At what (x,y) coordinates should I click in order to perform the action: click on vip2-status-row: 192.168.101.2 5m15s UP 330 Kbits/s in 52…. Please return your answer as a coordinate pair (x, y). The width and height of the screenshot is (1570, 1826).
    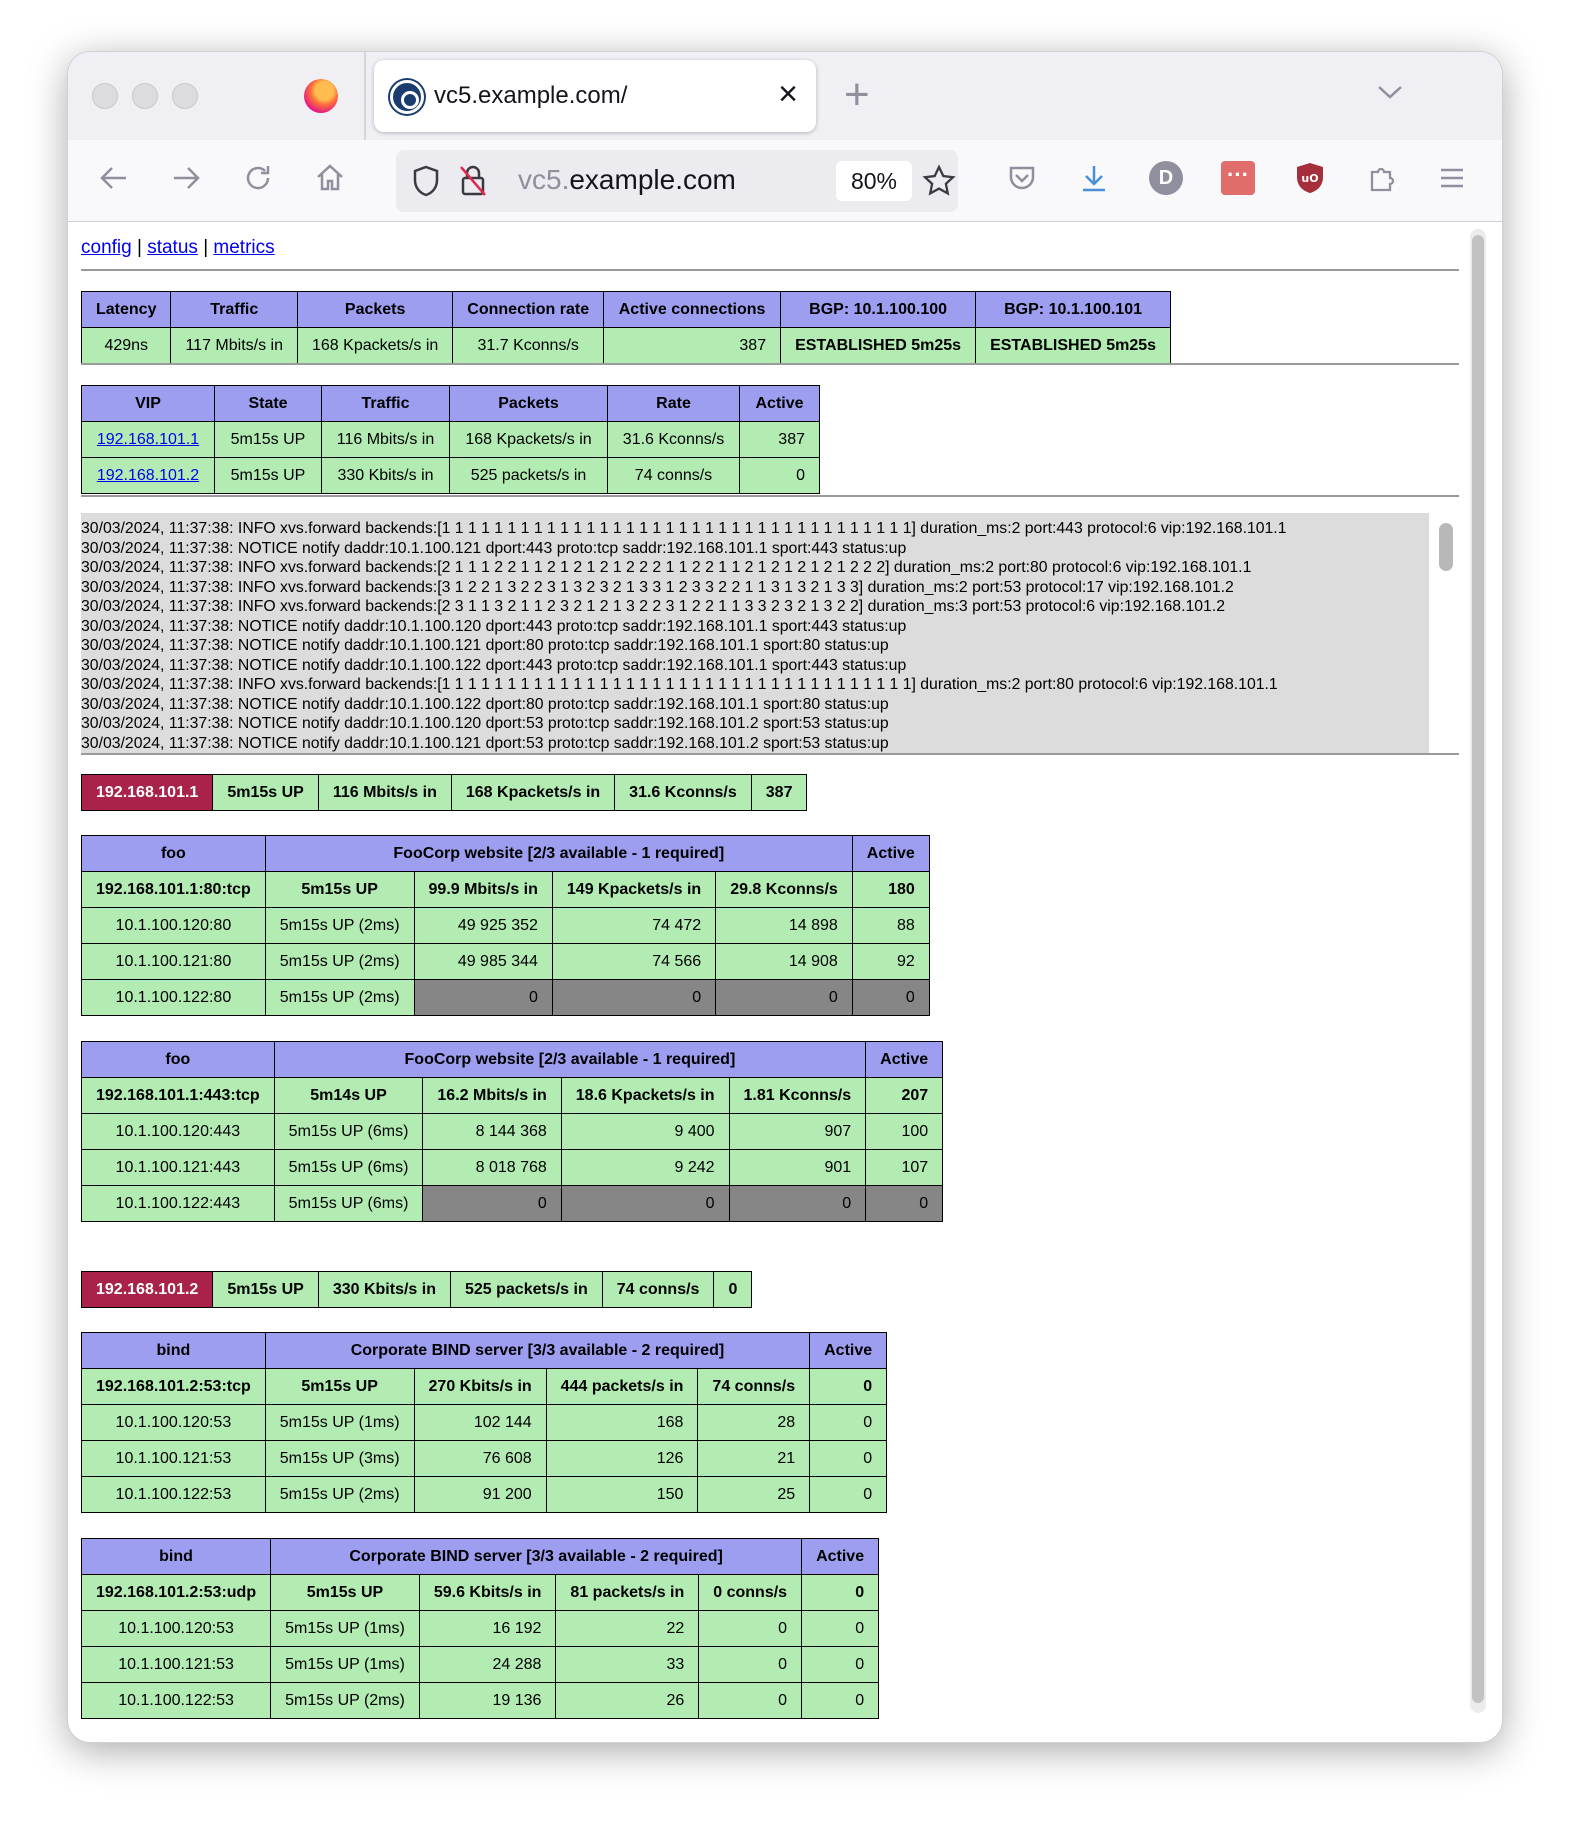
    Looking at the image, I should click on (416, 1289).